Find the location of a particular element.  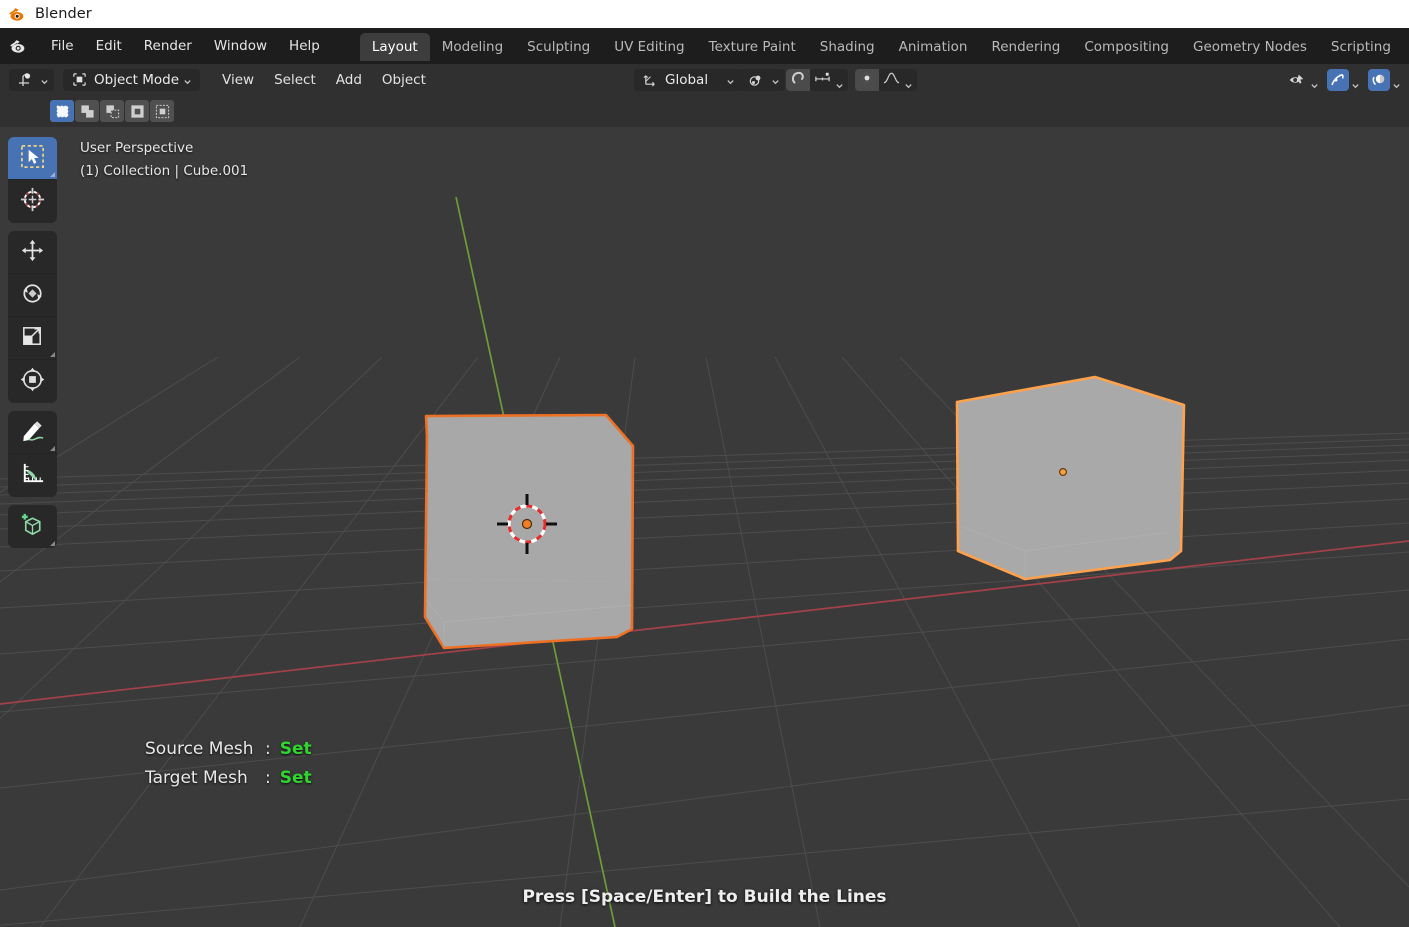

viewport-menu-view: View is located at coordinates (238, 80).